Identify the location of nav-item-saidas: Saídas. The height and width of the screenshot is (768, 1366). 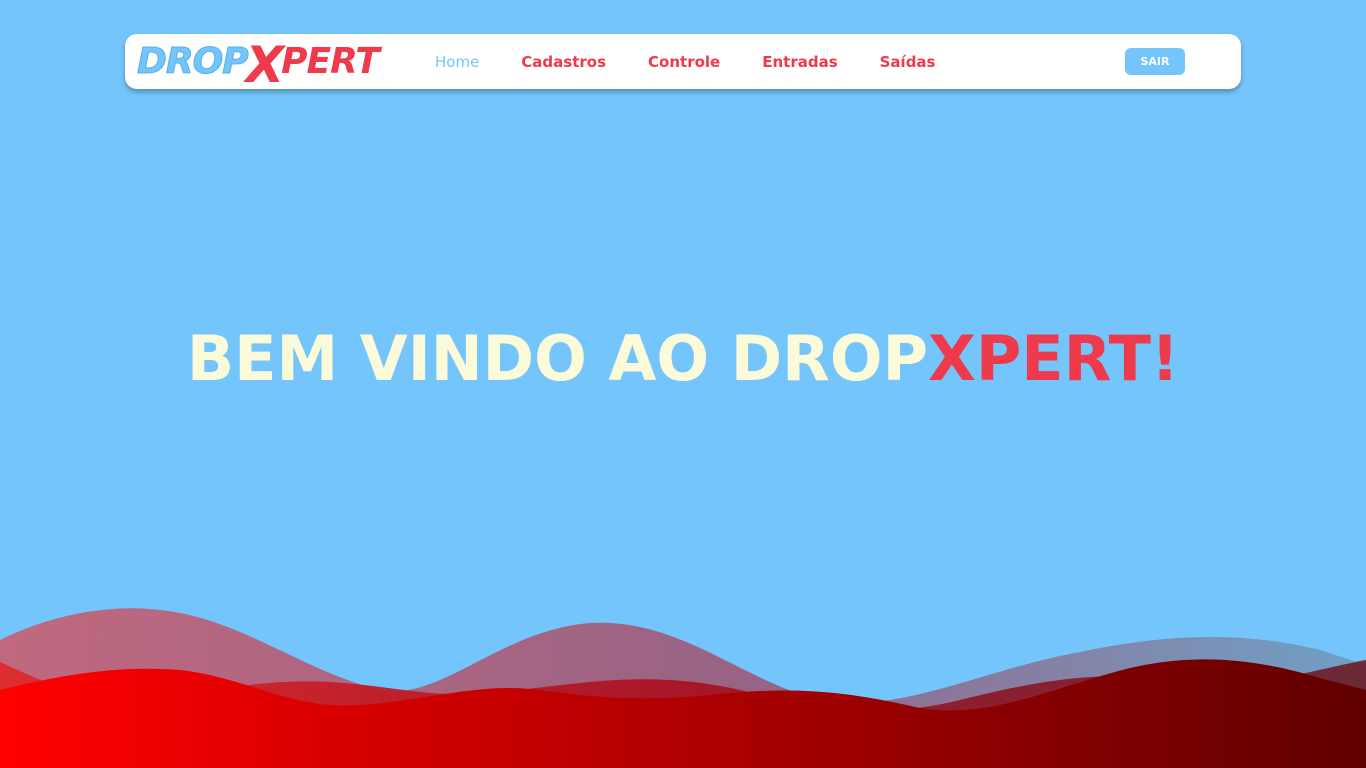
(908, 62).